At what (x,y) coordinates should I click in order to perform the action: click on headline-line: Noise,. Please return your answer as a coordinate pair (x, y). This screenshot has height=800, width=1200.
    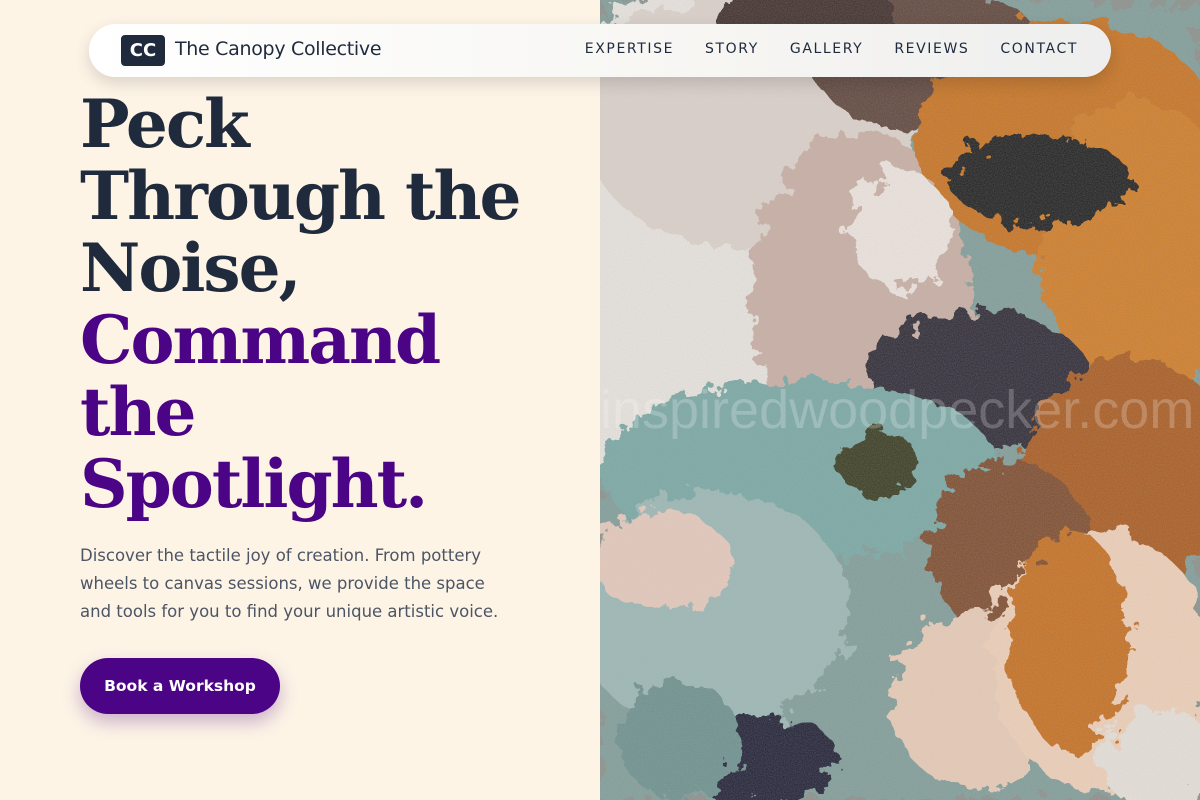
    Looking at the image, I should click on (191, 268).